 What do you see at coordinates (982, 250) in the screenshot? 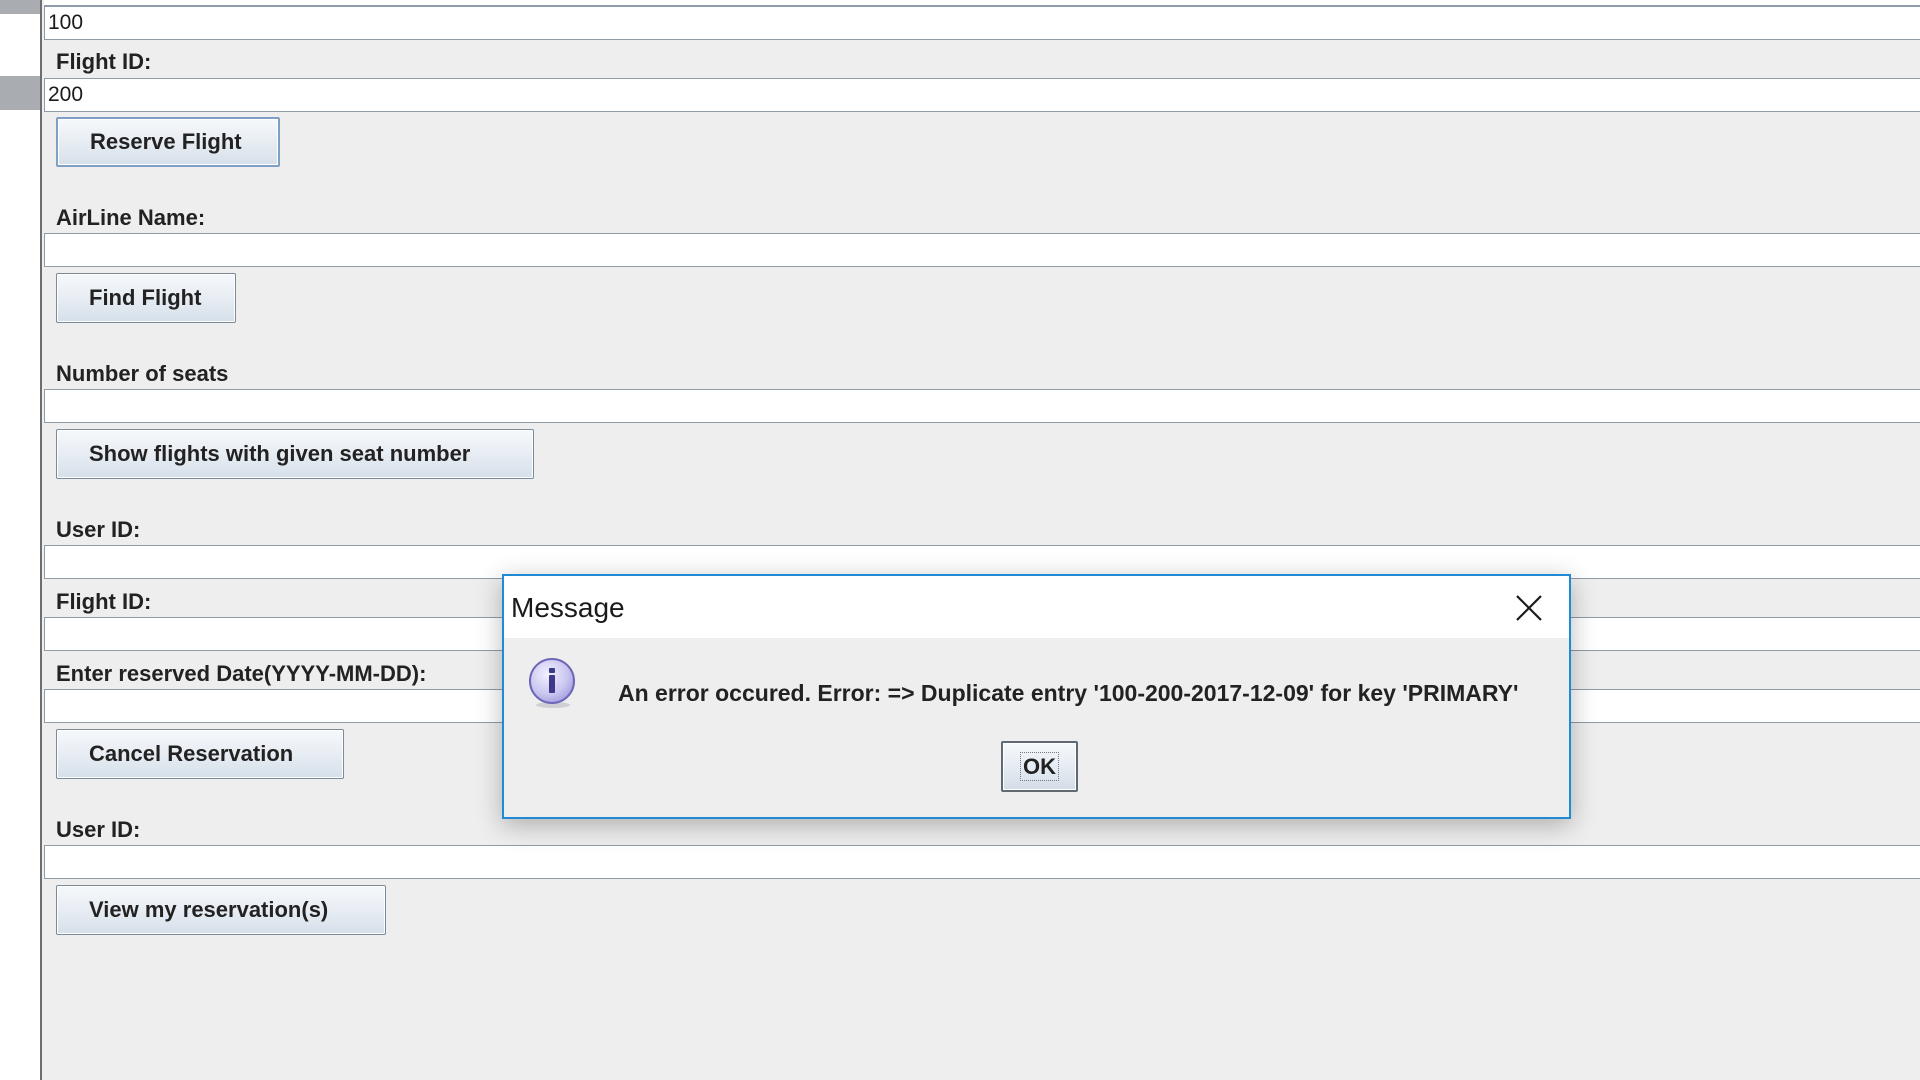
I see `airline-name-field` at bounding box center [982, 250].